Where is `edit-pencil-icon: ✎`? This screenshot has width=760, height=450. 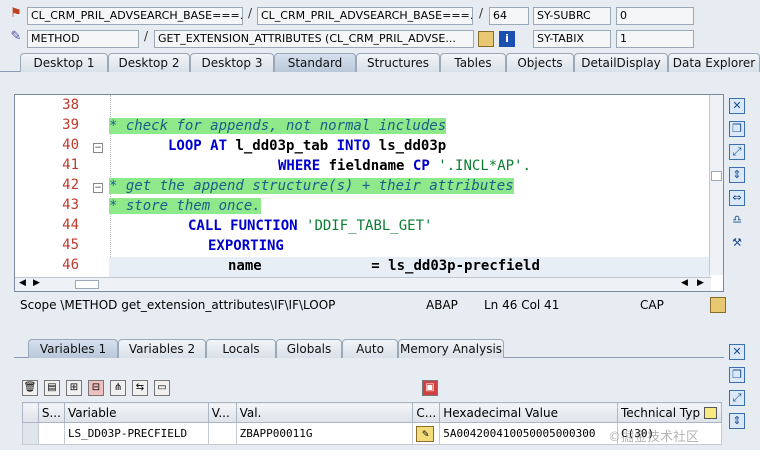
edit-pencil-icon: ✎ is located at coordinates (425, 433).